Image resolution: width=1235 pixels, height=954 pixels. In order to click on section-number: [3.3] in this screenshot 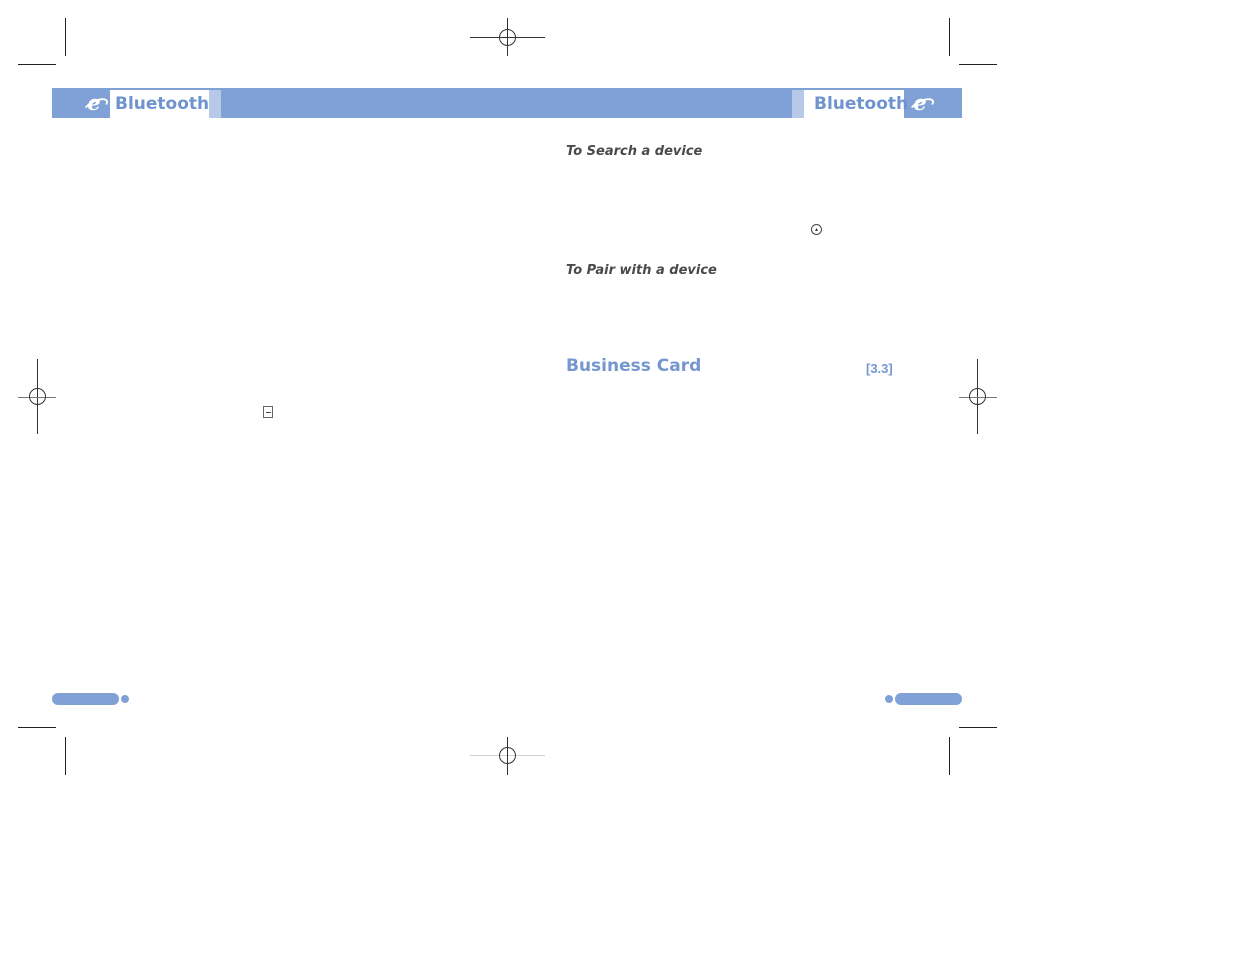, I will do `click(879, 368)`.